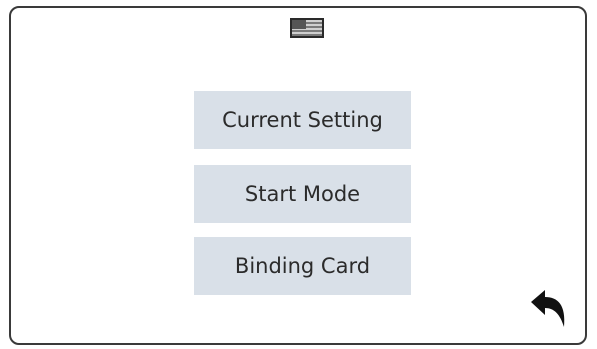 This screenshot has height=349, width=597. I want to click on flag-canton, so click(299, 24).